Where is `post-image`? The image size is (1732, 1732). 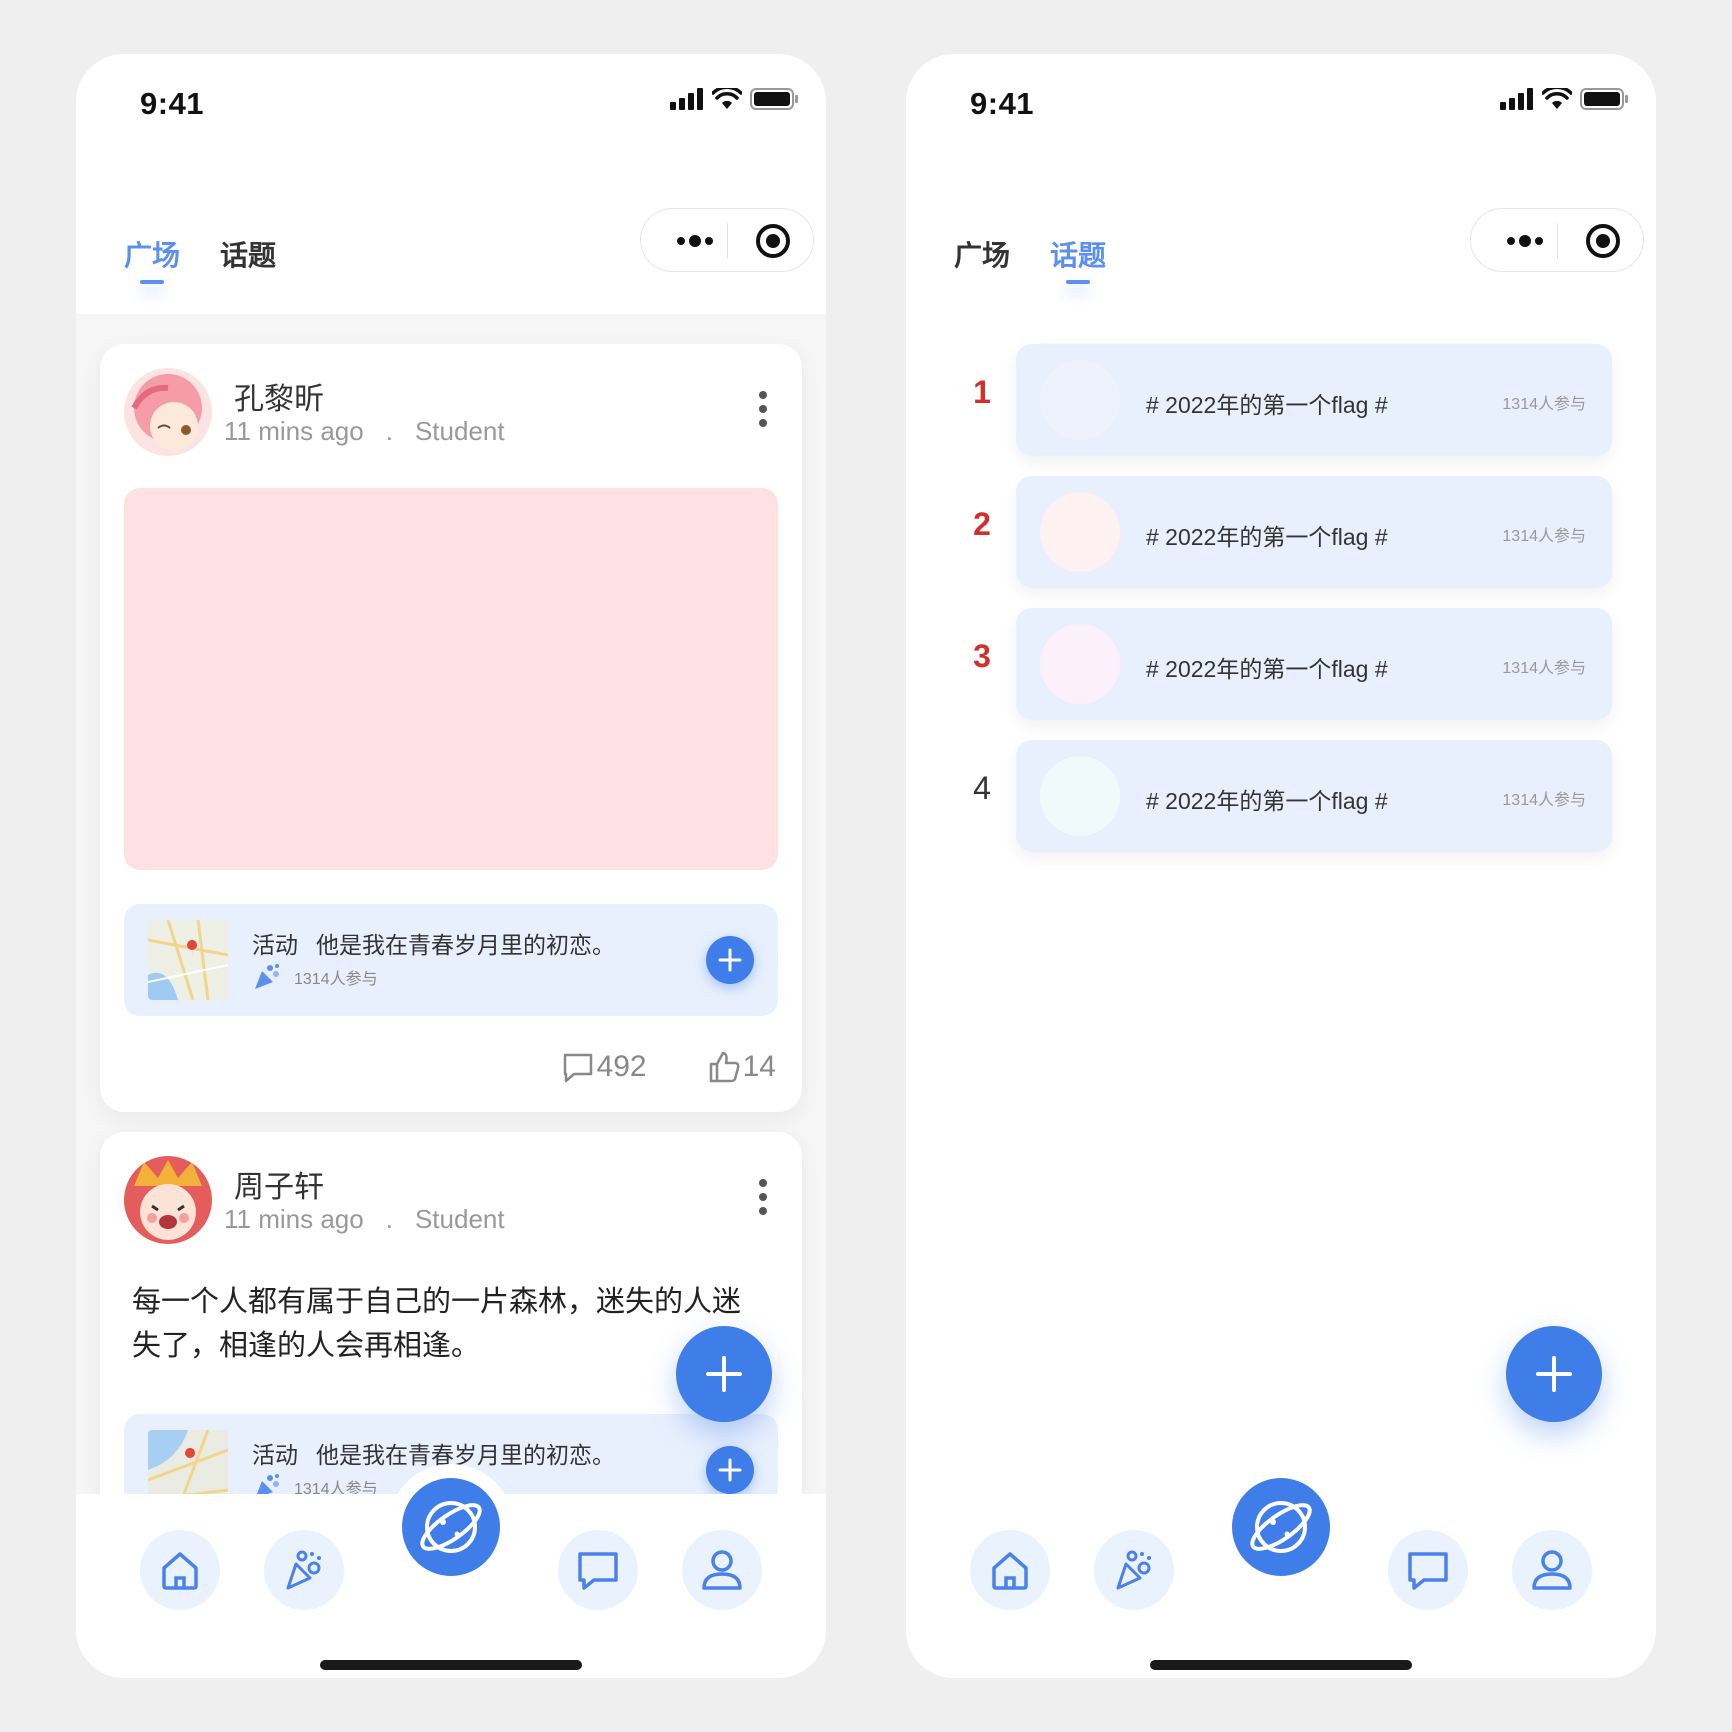 post-image is located at coordinates (451, 679).